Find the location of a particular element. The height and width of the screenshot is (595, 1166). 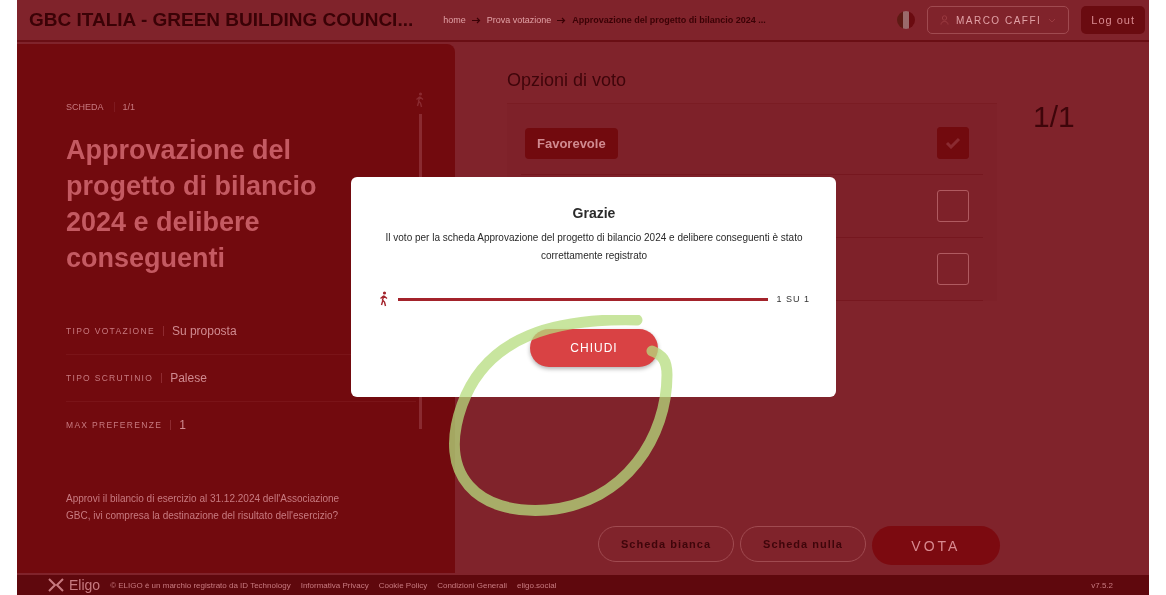

detail-value: Palese is located at coordinates (188, 378).